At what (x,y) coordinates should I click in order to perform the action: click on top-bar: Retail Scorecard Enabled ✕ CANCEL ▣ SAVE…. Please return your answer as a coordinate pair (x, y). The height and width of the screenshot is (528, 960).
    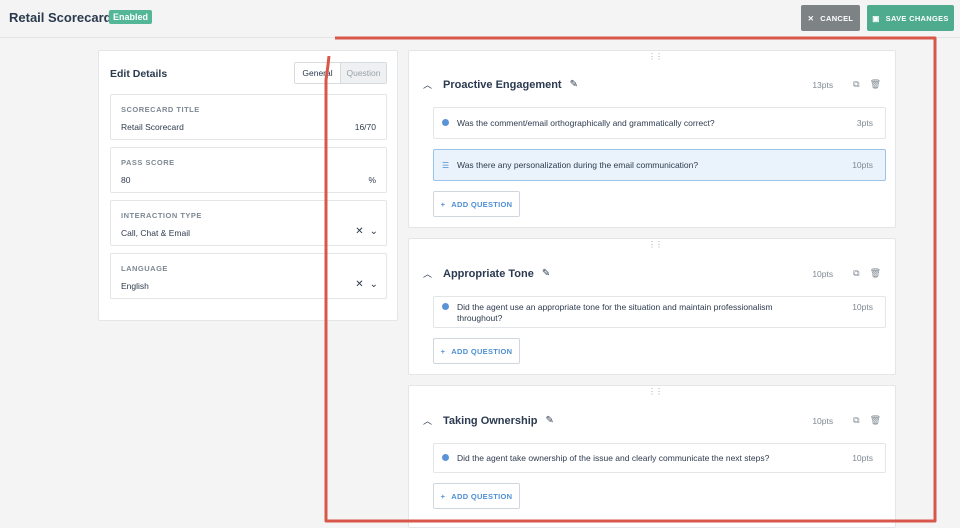
    Looking at the image, I should click on (480, 19).